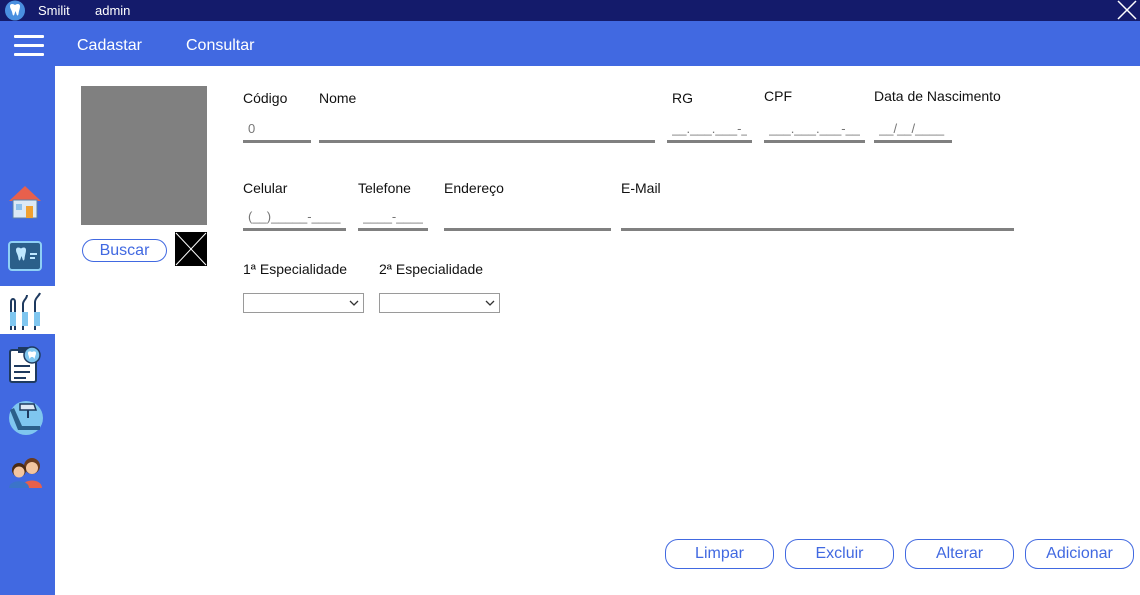 Image resolution: width=1140 pixels, height=595 pixels. What do you see at coordinates (338, 98) in the screenshot?
I see `nome-label: Nome` at bounding box center [338, 98].